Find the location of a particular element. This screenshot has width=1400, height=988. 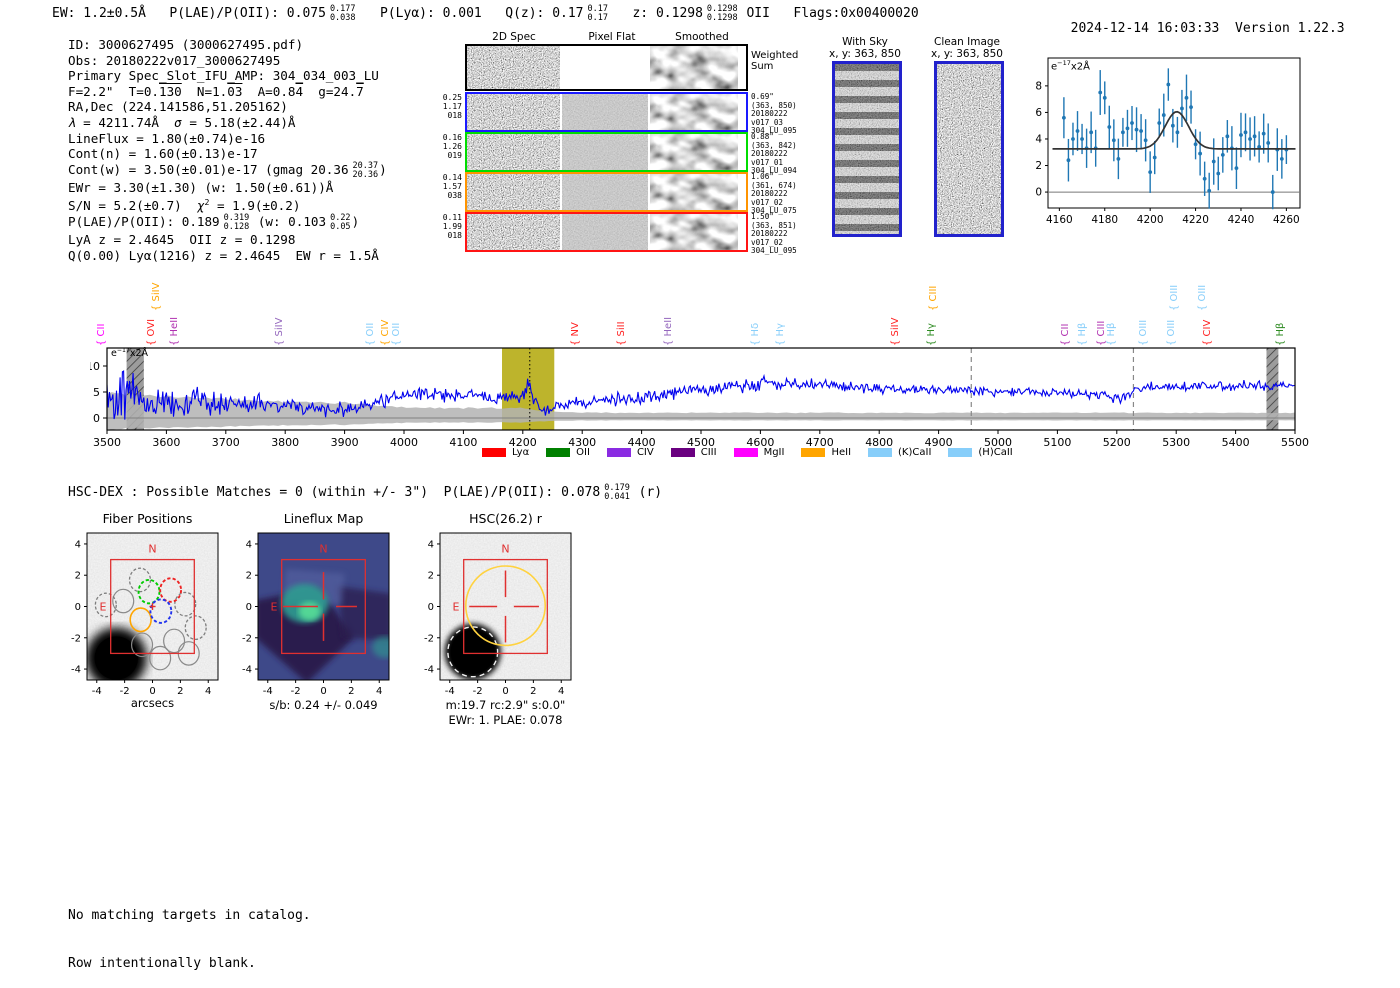

clean-image-noise is located at coordinates (969, 149).